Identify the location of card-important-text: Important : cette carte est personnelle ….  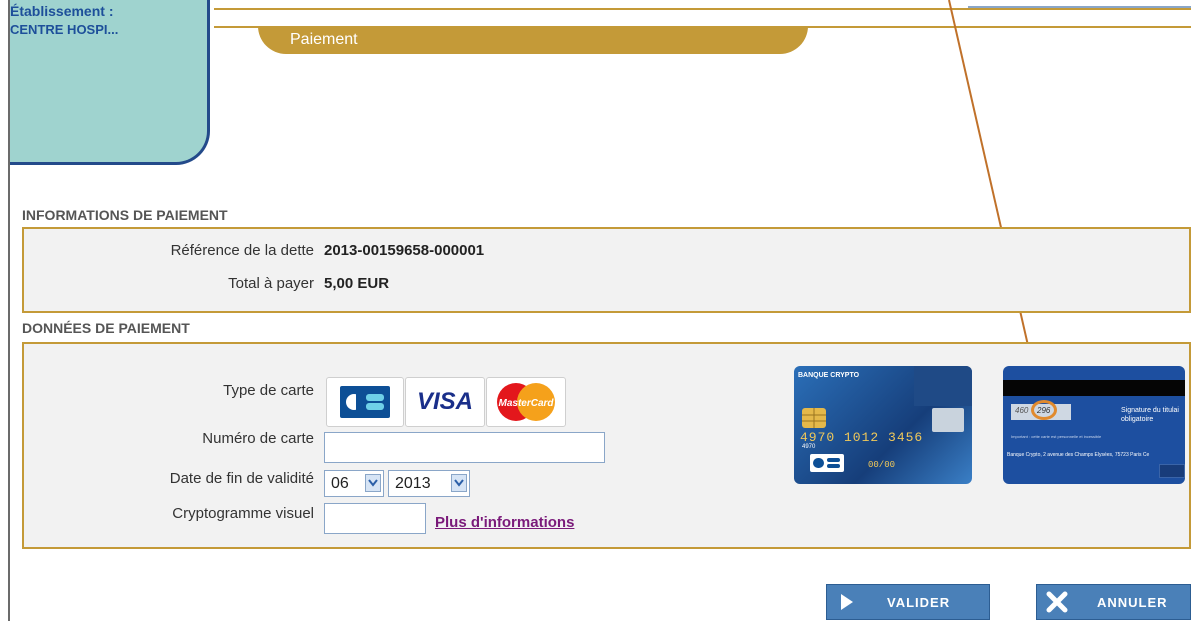
(1056, 436).